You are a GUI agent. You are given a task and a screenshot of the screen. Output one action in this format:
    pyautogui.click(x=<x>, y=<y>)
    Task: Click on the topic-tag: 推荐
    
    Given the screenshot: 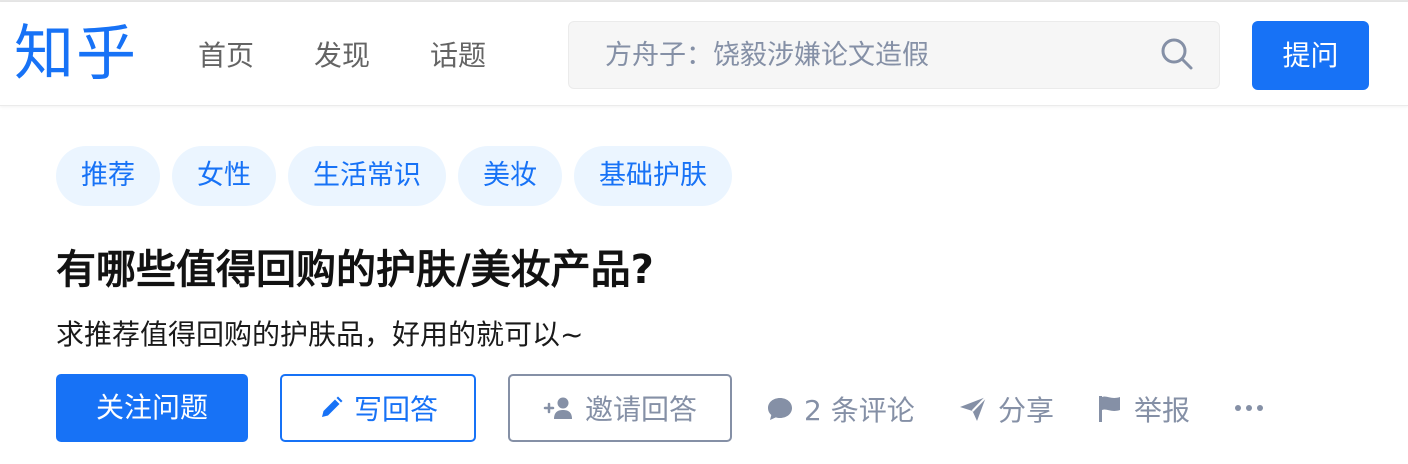 What is the action you would take?
    pyautogui.click(x=108, y=176)
    